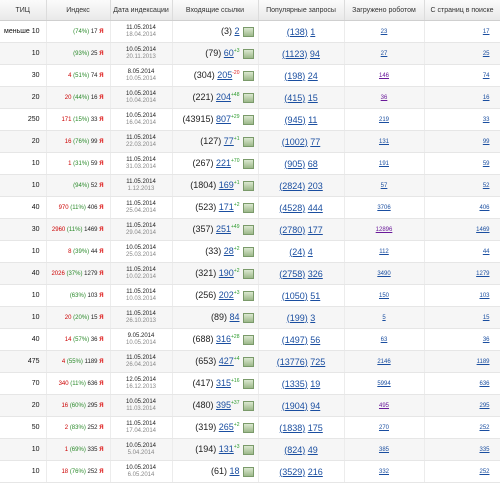 The image size is (500, 483). What do you see at coordinates (292, 362) in the screenshot?
I see `queries-total-link: (13776)` at bounding box center [292, 362].